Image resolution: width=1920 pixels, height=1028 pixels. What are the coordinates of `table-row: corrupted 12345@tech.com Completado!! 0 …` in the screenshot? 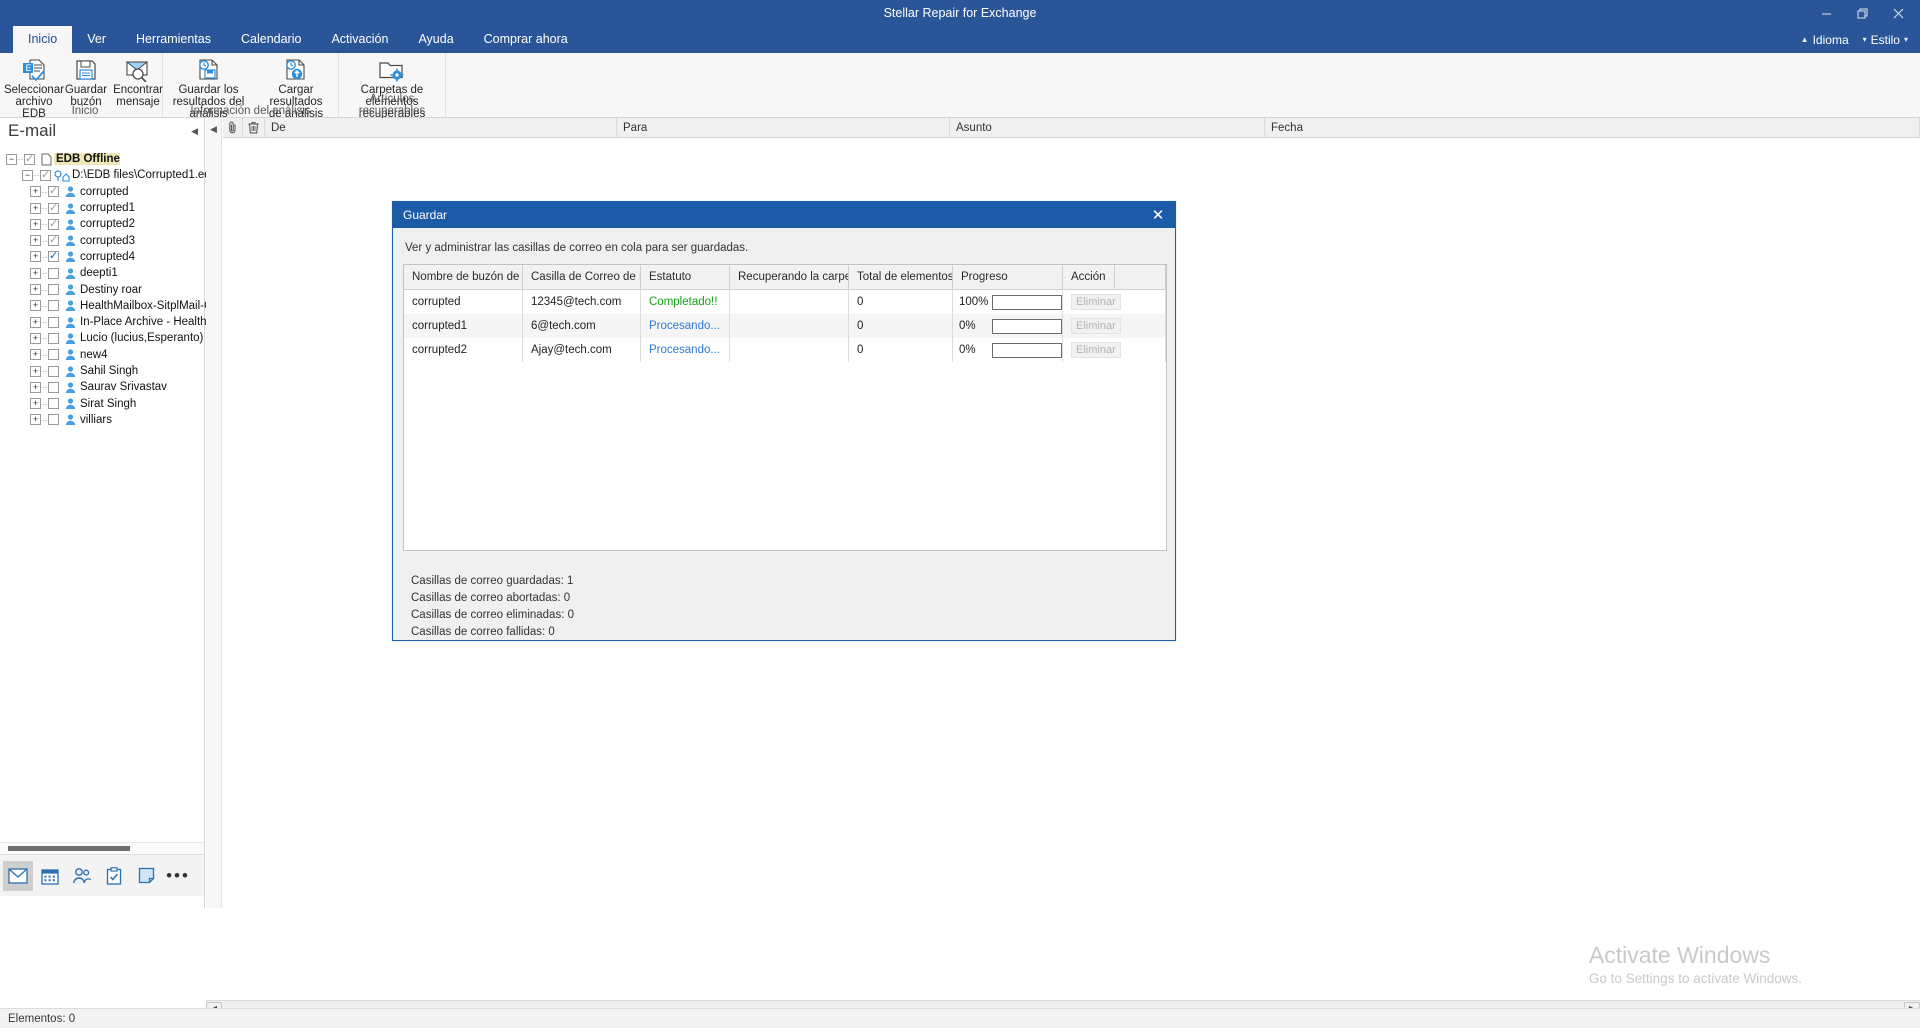 It's located at (785, 302).